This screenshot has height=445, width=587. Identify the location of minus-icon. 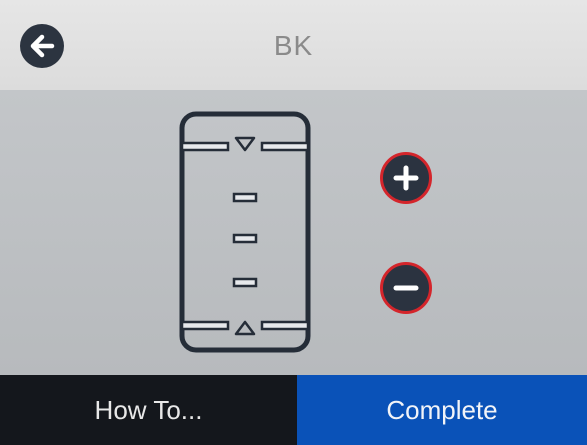
(406, 288).